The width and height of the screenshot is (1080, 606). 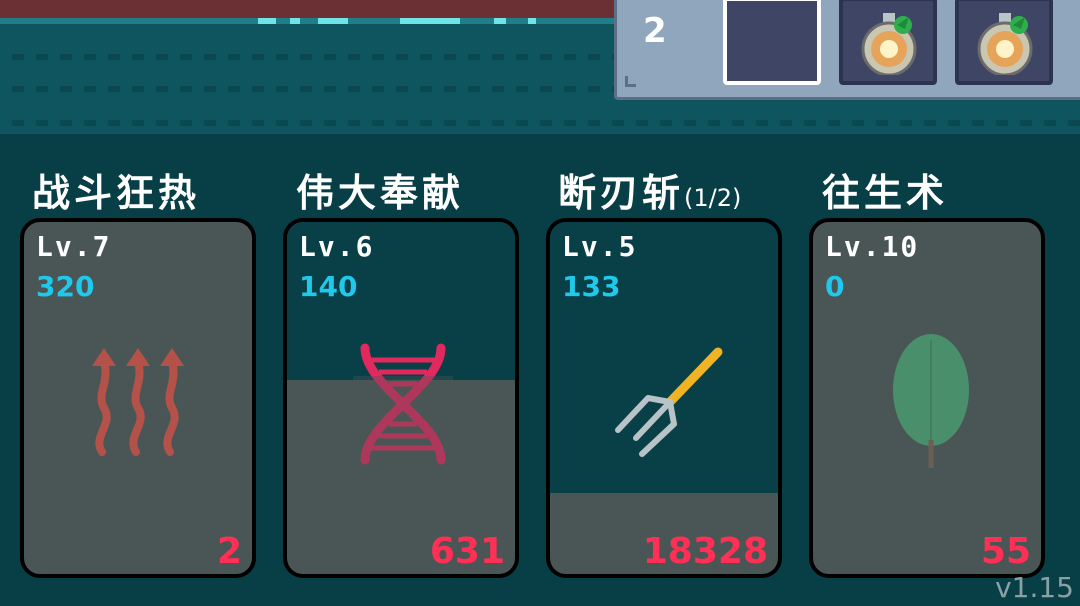 I want to click on skill-count: 2, so click(x=229, y=551).